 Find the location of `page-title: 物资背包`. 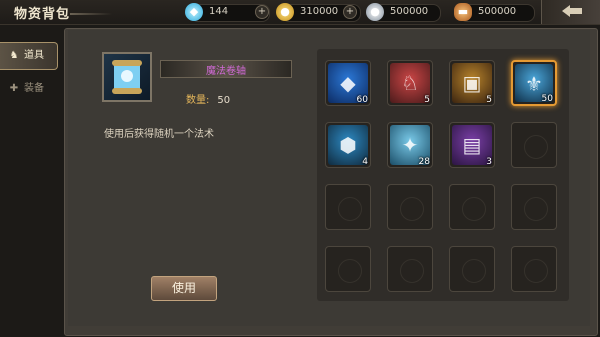

page-title: 物资背包 is located at coordinates (42, 14).